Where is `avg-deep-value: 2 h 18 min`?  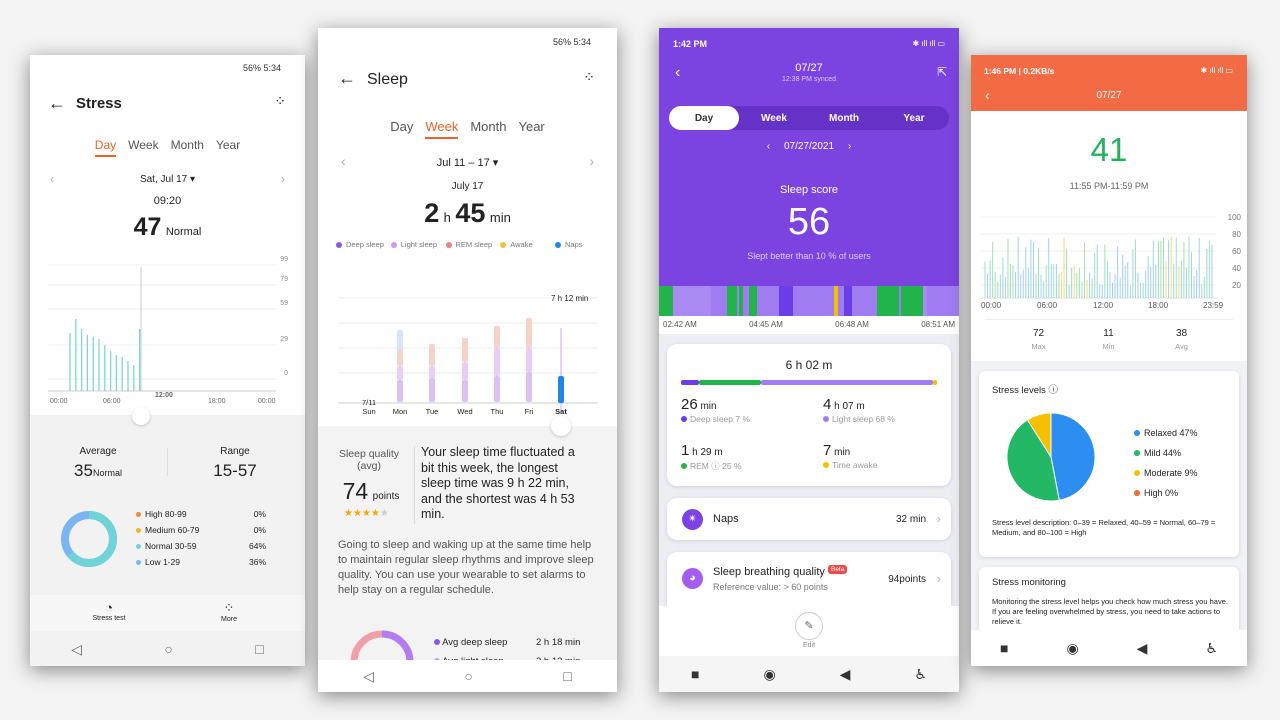 avg-deep-value: 2 h 18 min is located at coordinates (558, 642).